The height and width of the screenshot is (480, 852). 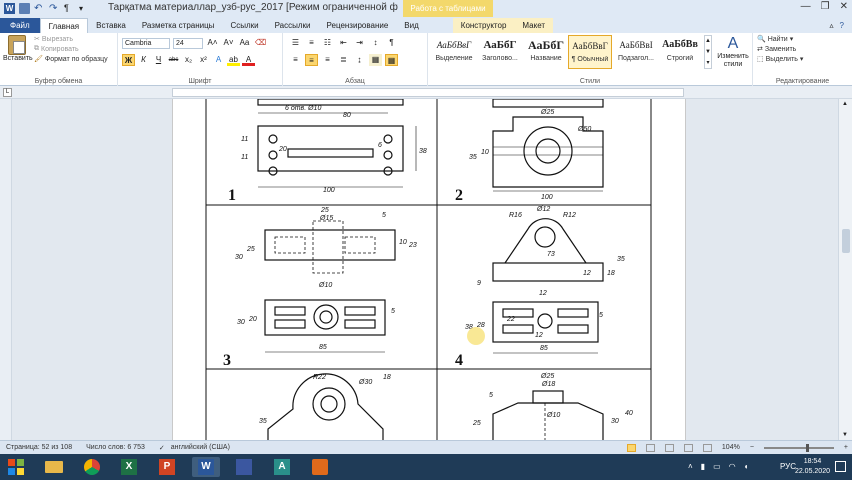 What do you see at coordinates (806, 6) in the screenshot?
I see `minimize-button: —` at bounding box center [806, 6].